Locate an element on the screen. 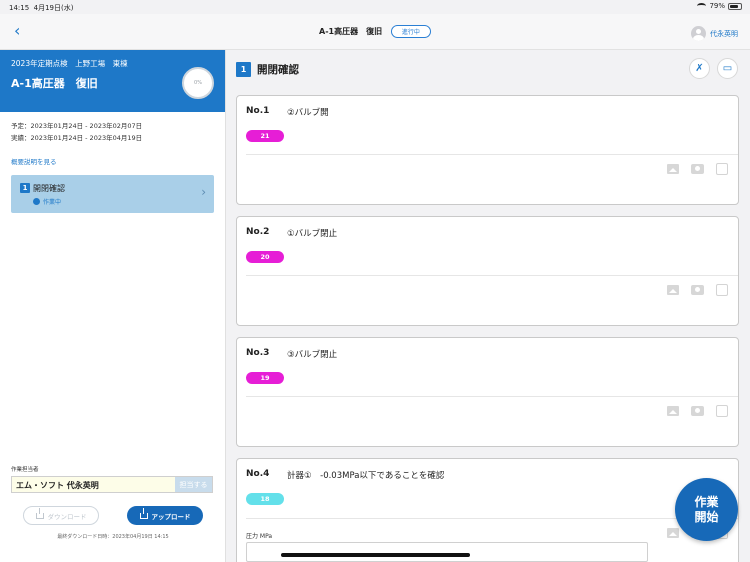 Image resolution: width=750 pixels, height=562 pixels. worker-label: 作業担当者 is located at coordinates (25, 470).